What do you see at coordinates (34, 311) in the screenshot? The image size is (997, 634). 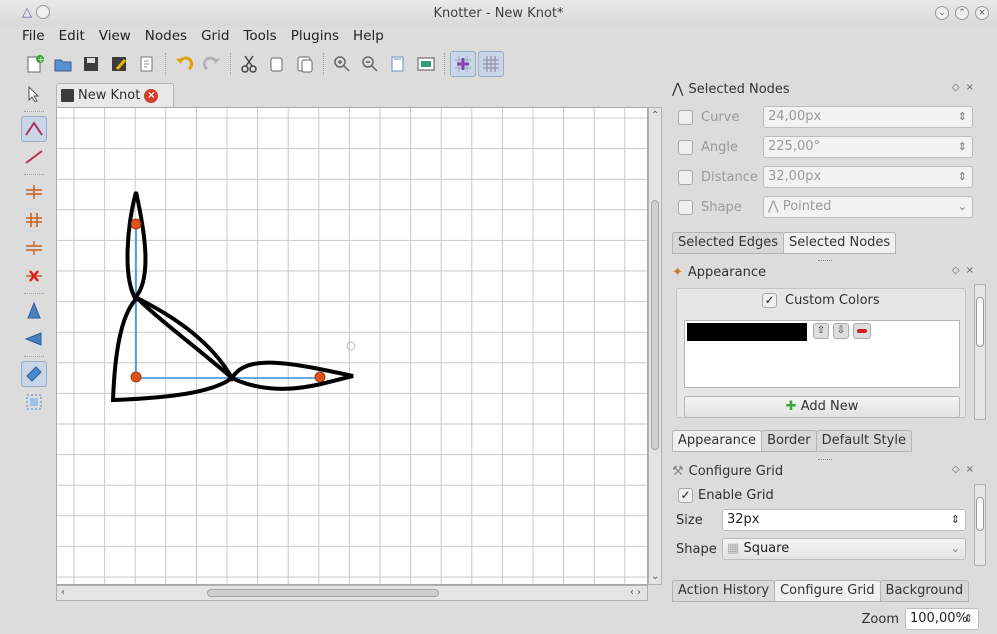 I see `flip-vertical-icon` at bounding box center [34, 311].